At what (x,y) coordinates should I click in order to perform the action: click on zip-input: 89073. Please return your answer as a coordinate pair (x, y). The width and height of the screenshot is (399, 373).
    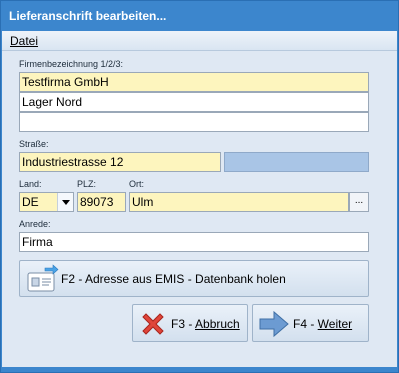
    Looking at the image, I should click on (101, 202).